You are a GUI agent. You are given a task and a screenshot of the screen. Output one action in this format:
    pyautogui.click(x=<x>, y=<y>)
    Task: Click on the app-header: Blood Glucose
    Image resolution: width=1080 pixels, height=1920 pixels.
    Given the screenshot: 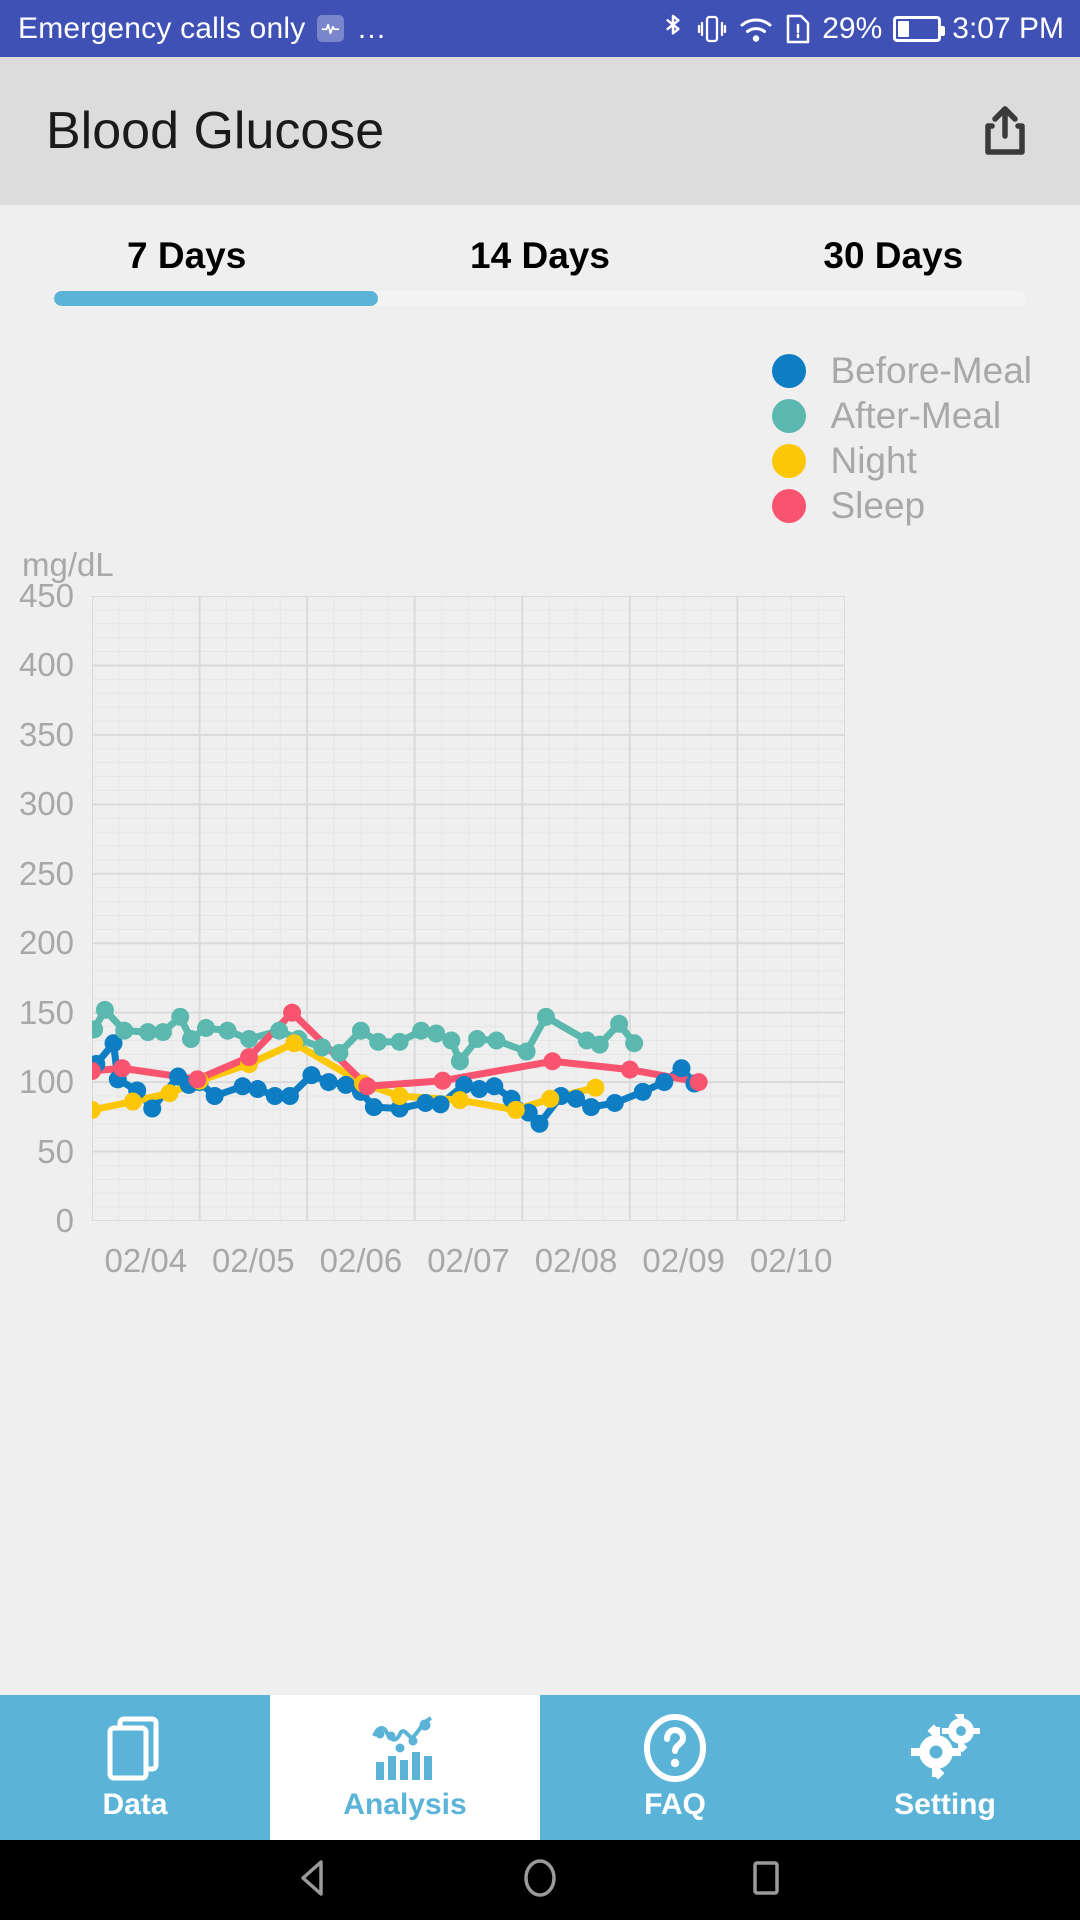 What is the action you would take?
    pyautogui.click(x=540, y=131)
    